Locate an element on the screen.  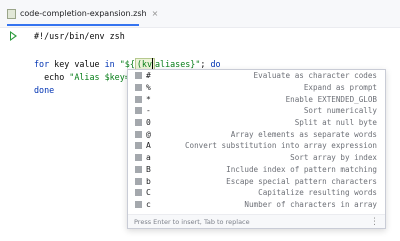
completion-item: # Evaluate as character codes is located at coordinates (256, 76).